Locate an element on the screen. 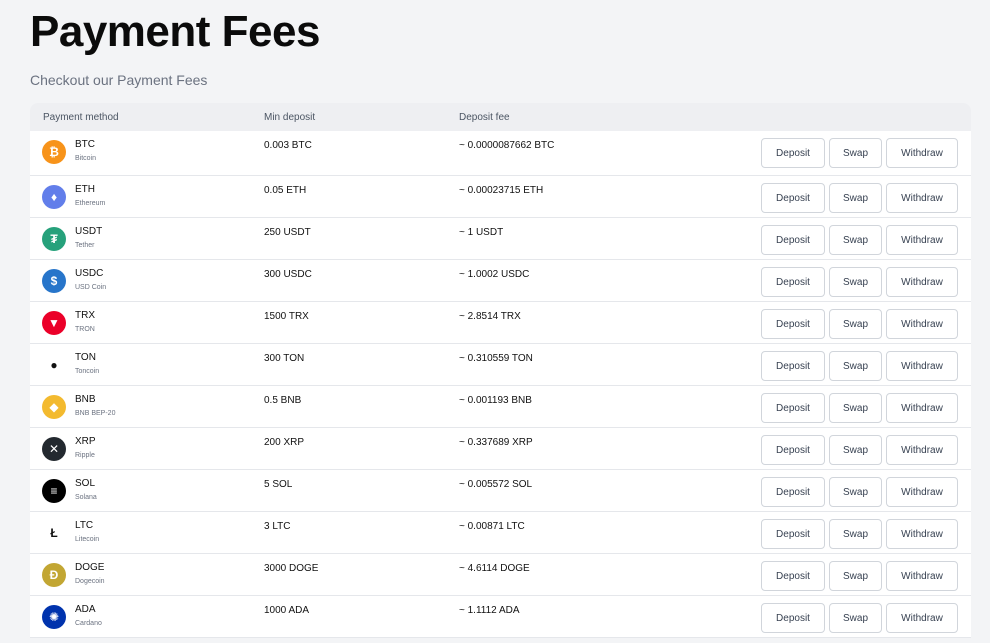 This screenshot has width=990, height=643. tether-icon: ₮ is located at coordinates (54, 239).